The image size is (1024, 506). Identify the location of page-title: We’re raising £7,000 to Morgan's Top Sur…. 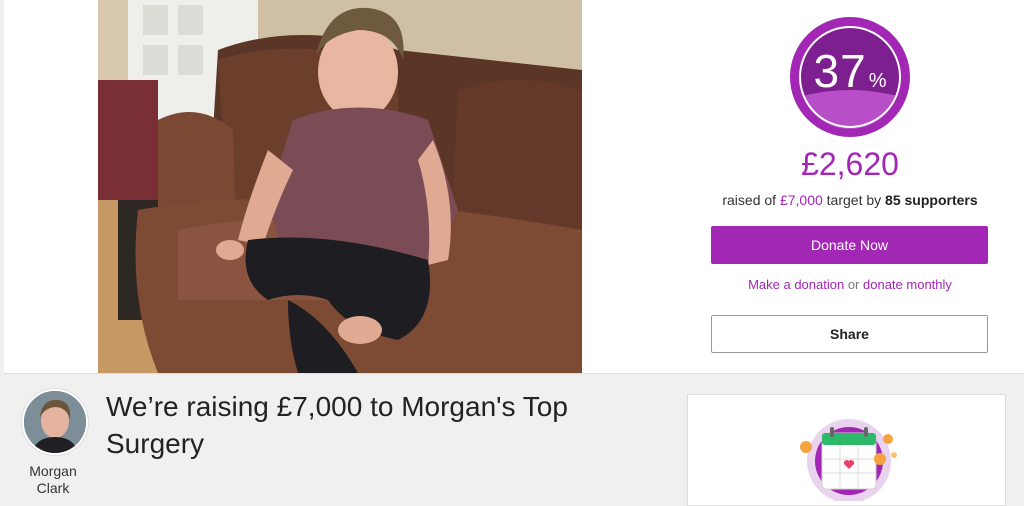
(337, 425).